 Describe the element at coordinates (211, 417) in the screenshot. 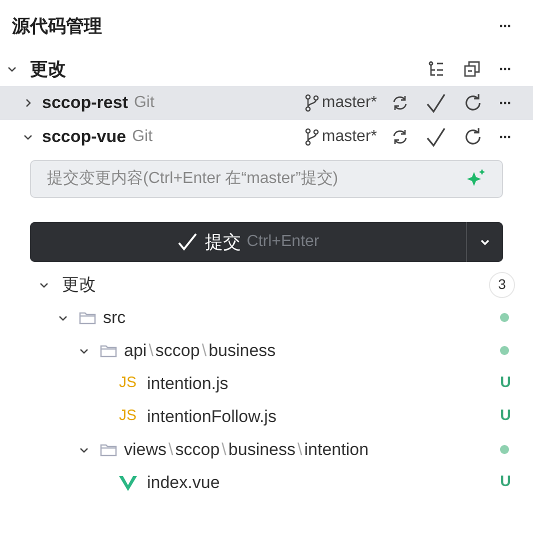

I see `file-name: intentionFollow.js` at that location.